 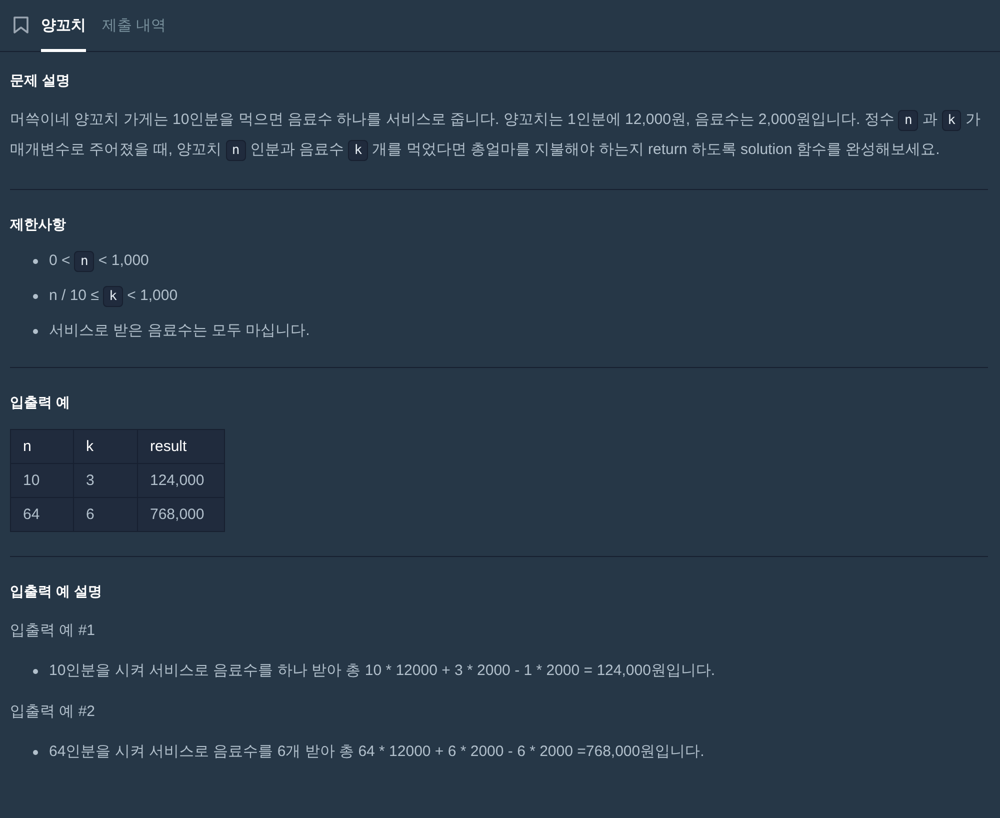 What do you see at coordinates (40, 402) in the screenshot?
I see `section-heading: 입출력 예` at bounding box center [40, 402].